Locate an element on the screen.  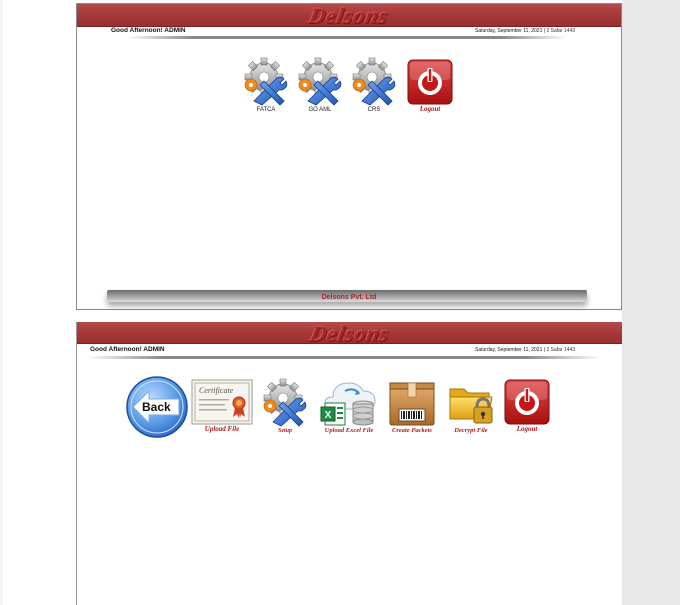
decrypt-file-button: Decrypt File is located at coordinates (471, 406).